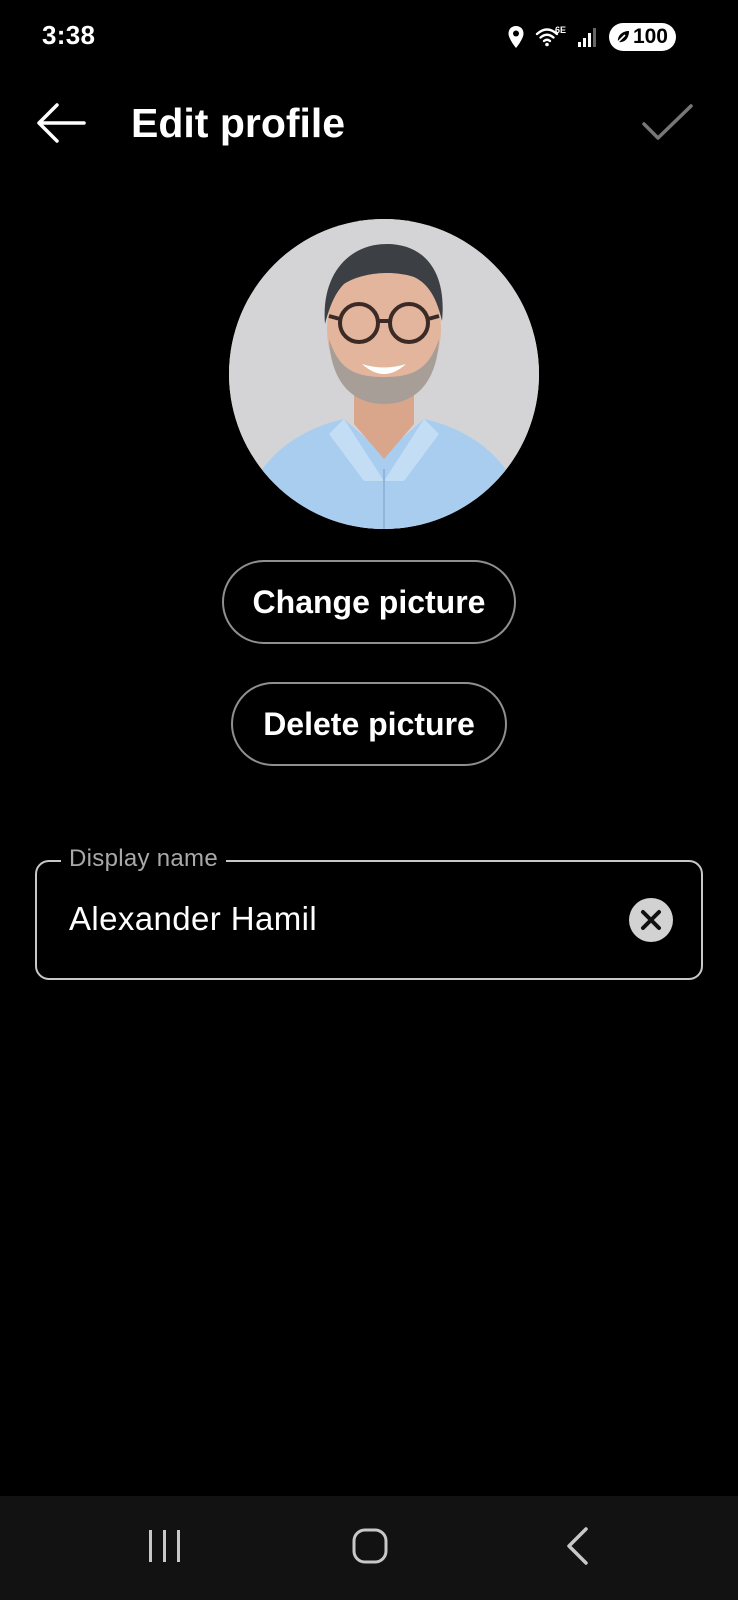 Image resolution: width=738 pixels, height=1600 pixels. I want to click on battery-indicator: 100, so click(642, 37).